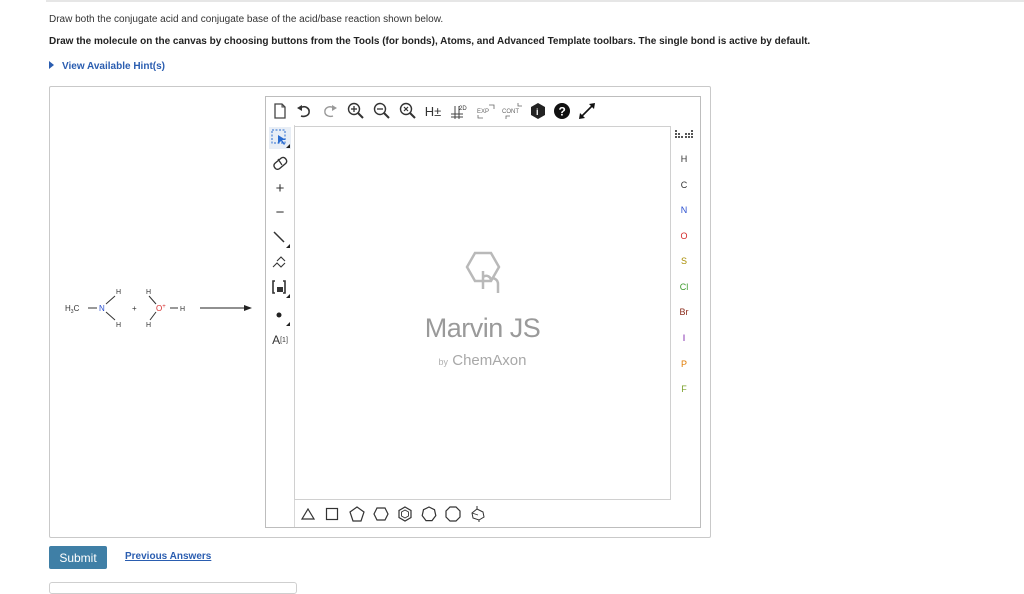 The width and height of the screenshot is (1024, 594). What do you see at coordinates (478, 514) in the screenshot?
I see `cyclohexane-chair-template-icon` at bounding box center [478, 514].